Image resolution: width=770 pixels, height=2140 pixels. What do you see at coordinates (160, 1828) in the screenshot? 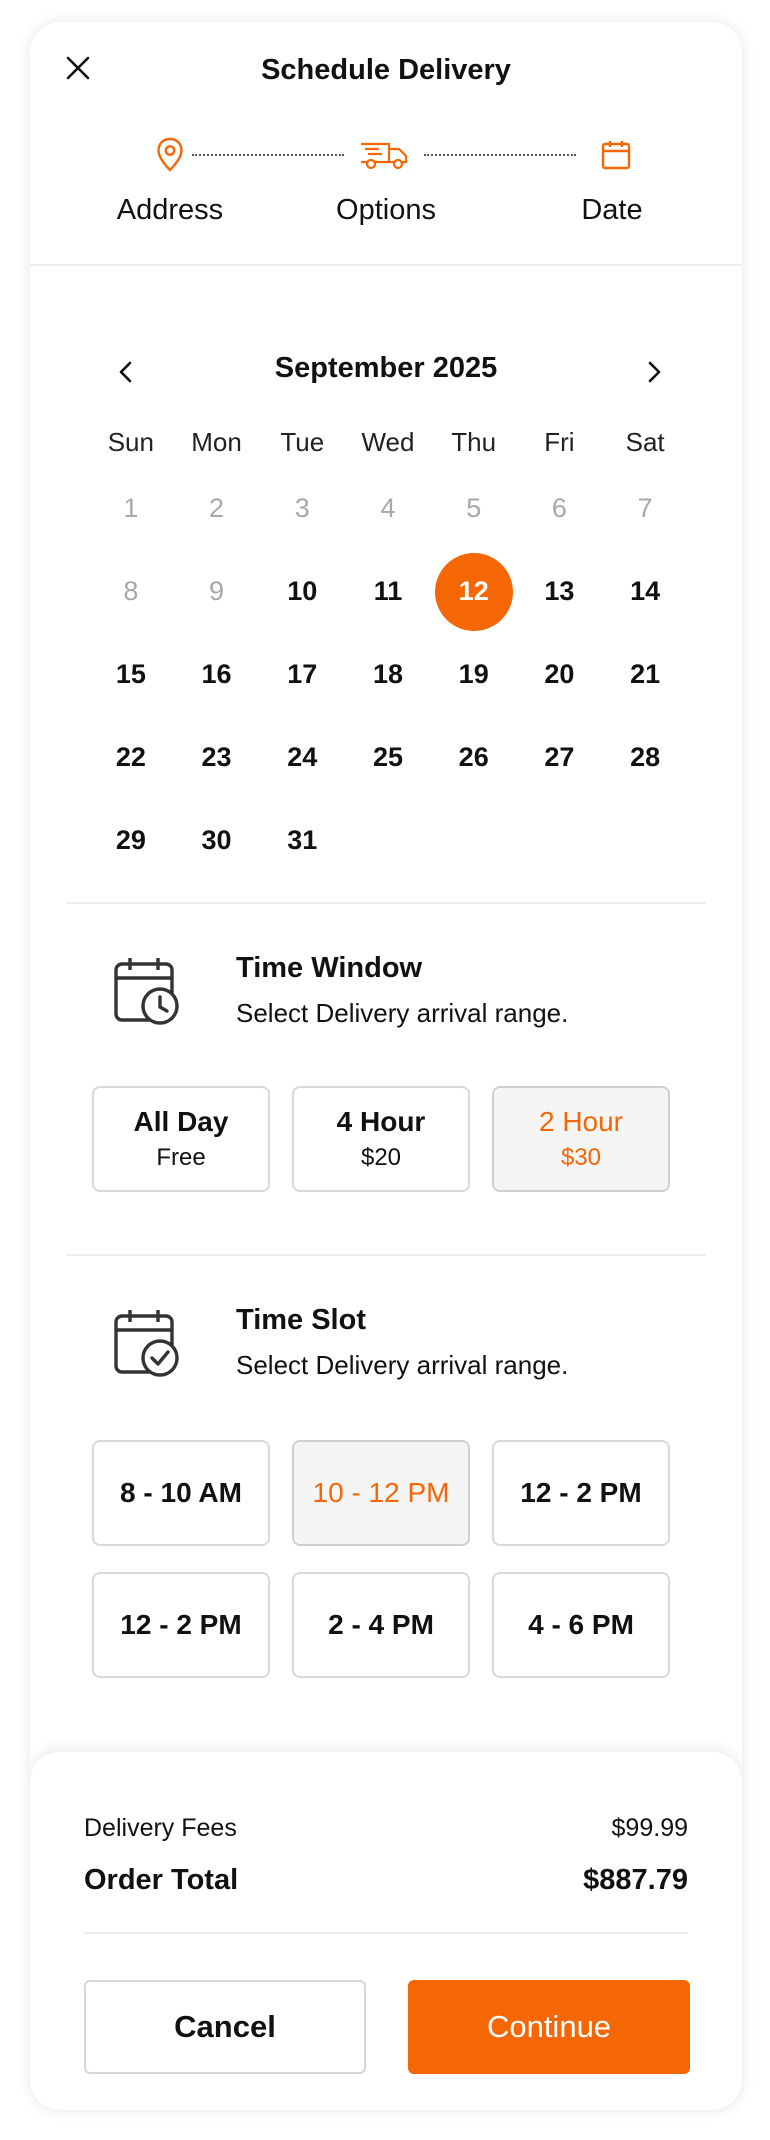
I see `delivery-fees-label: Delivery Fees` at bounding box center [160, 1828].